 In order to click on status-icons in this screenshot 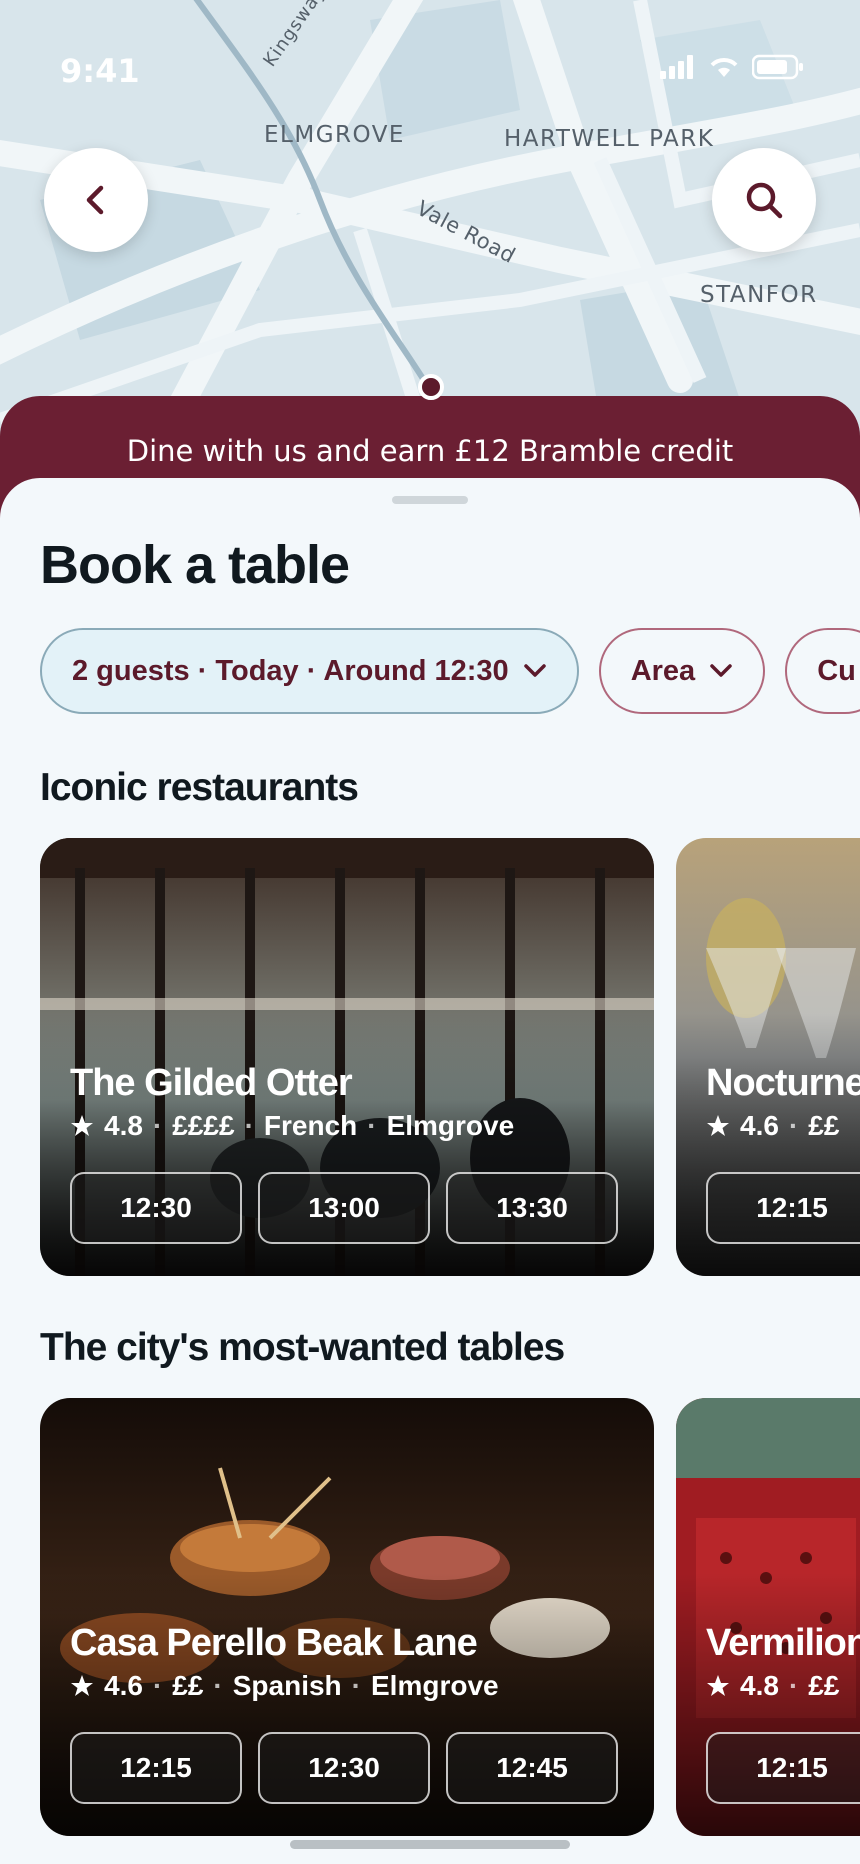, I will do `click(732, 67)`.